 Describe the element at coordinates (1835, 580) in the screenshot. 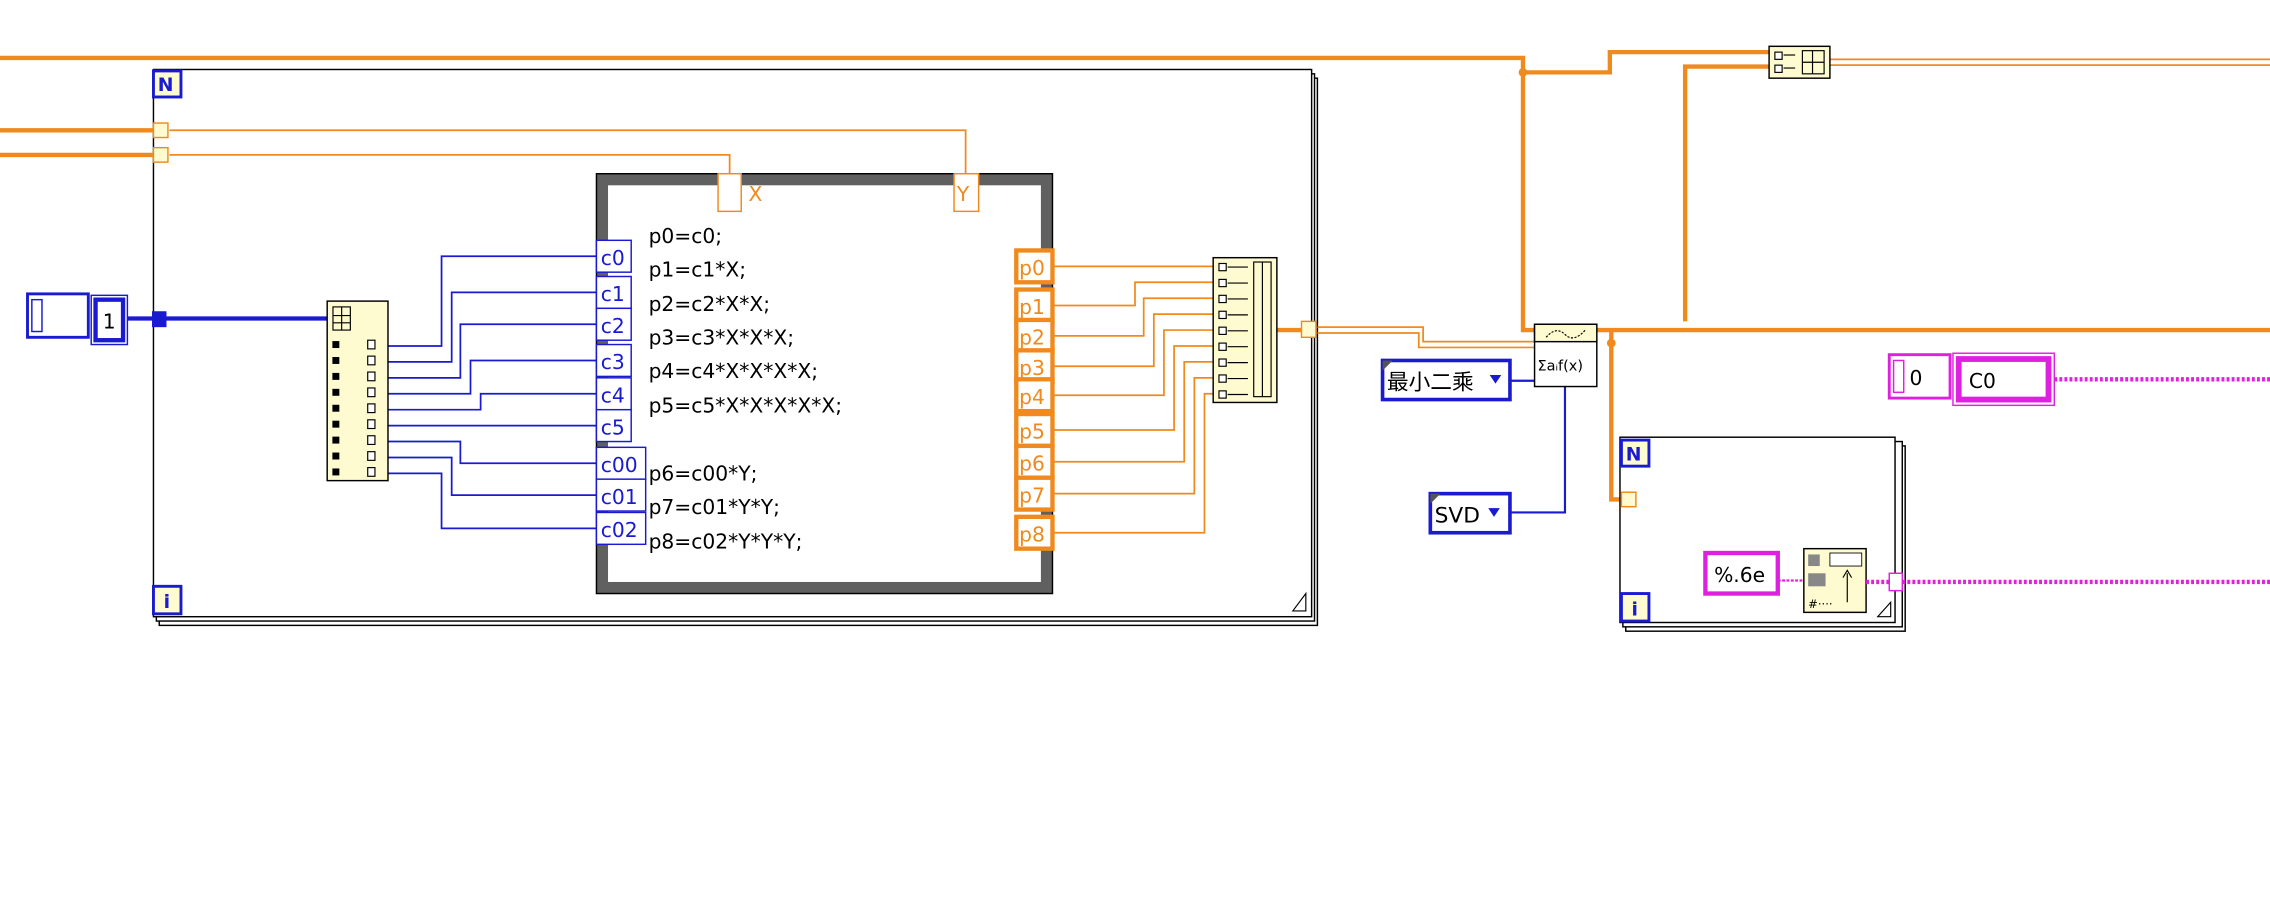

I see `number-to-string-node: #····` at that location.